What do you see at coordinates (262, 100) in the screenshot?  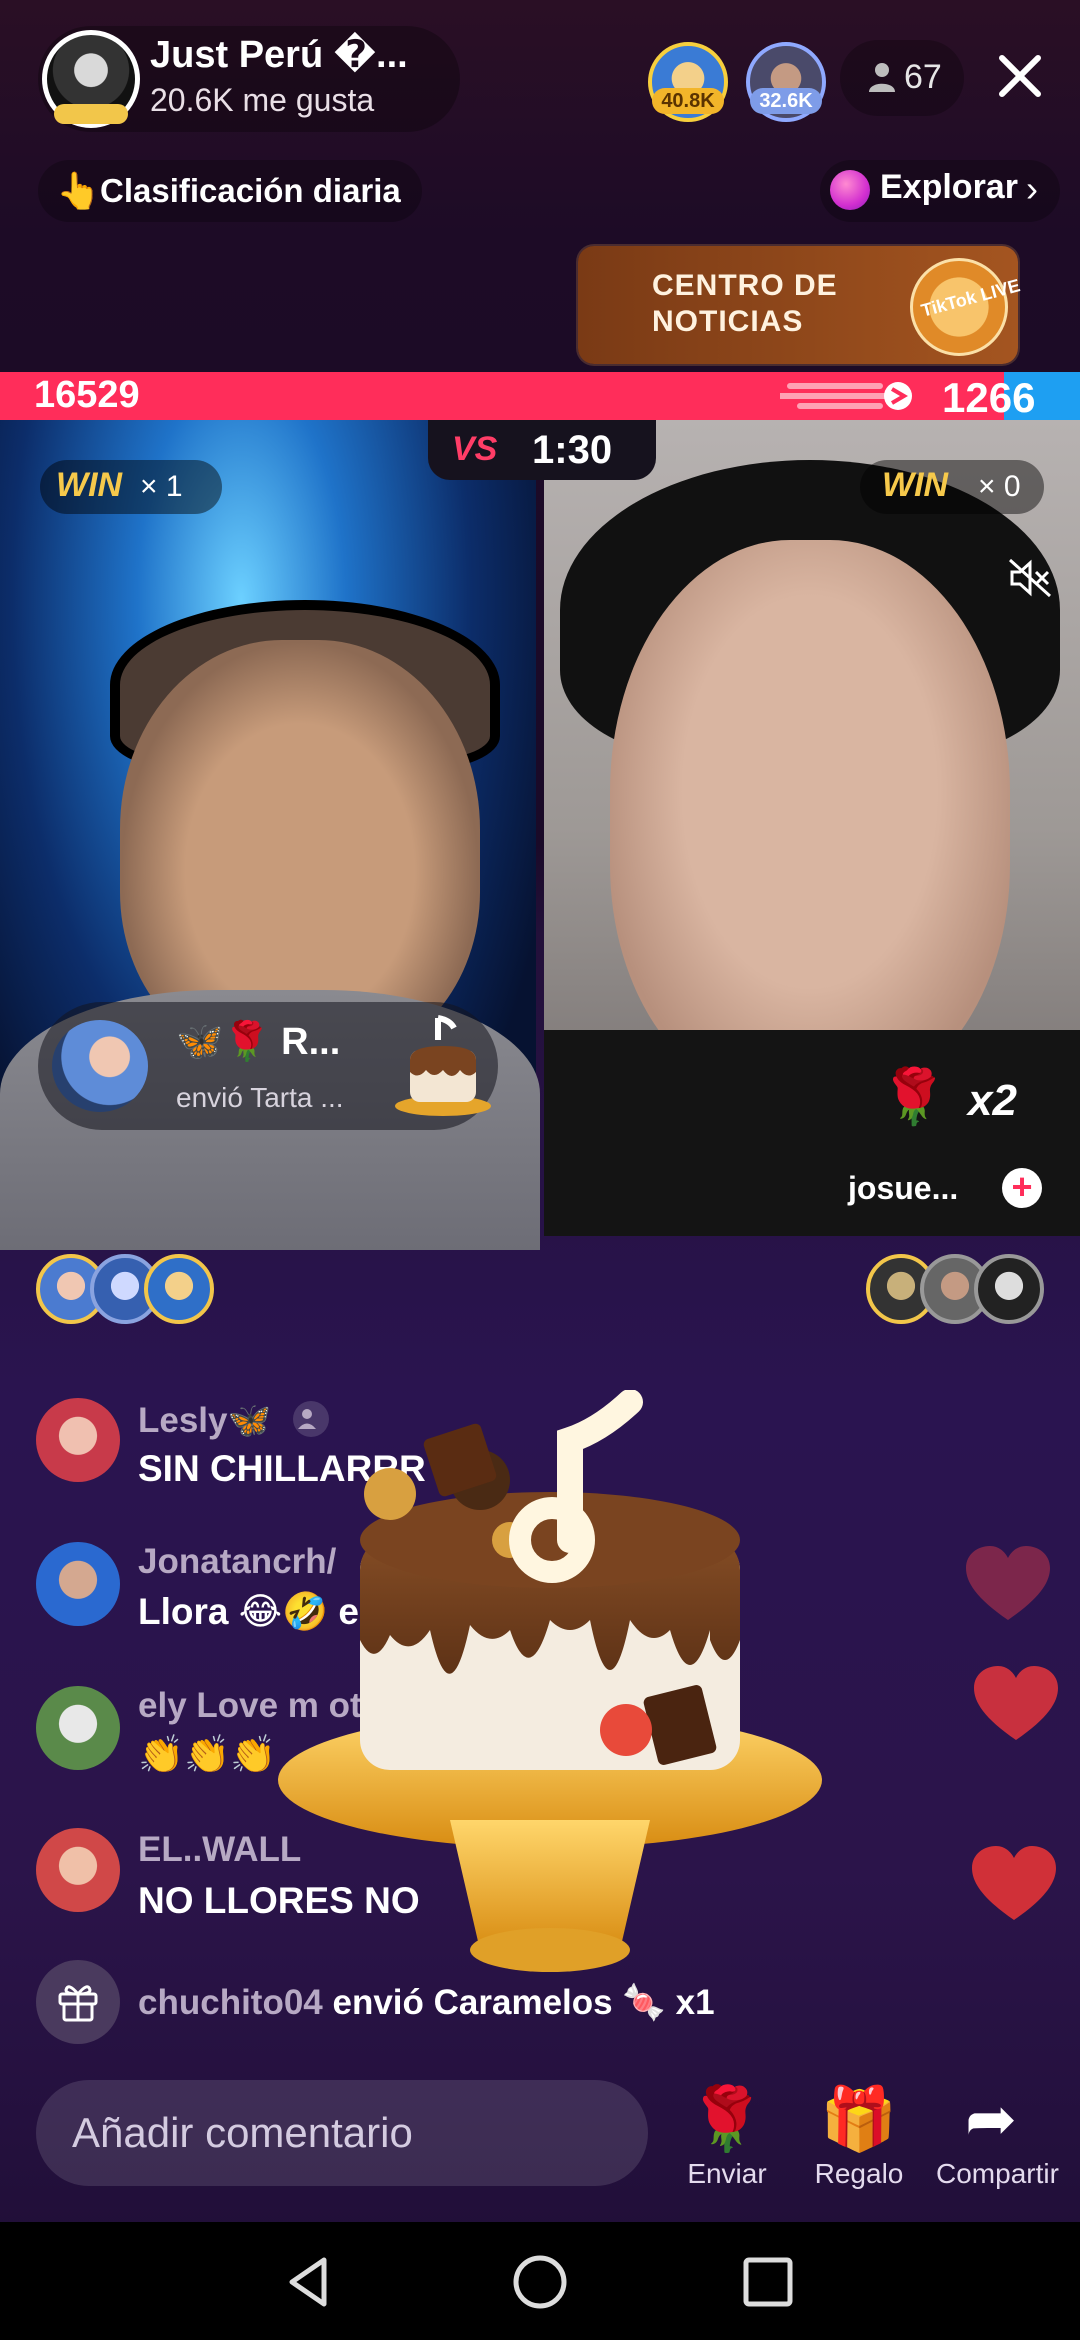 I see `host-likes: 20.6K me gusta` at bounding box center [262, 100].